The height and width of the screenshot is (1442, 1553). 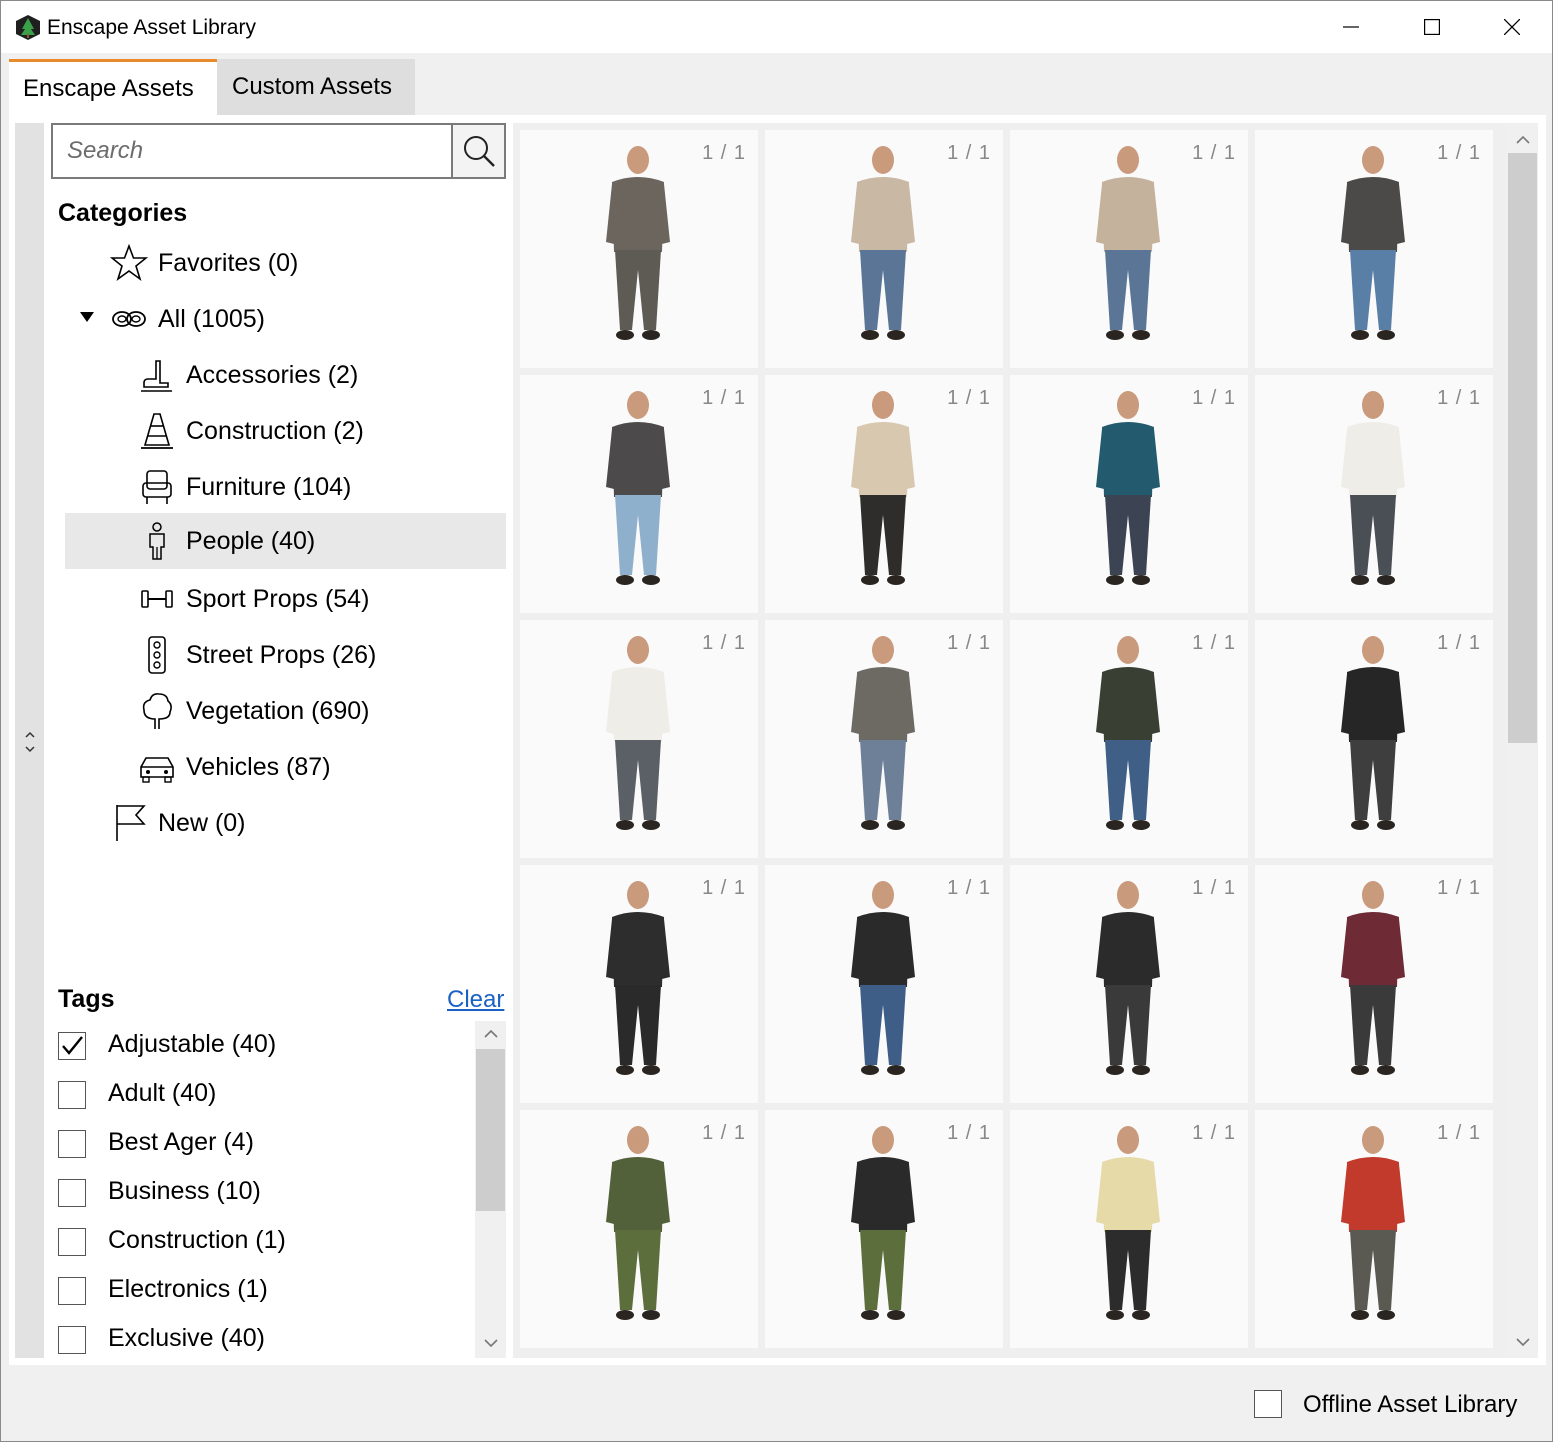 What do you see at coordinates (87, 317) in the screenshot?
I see `expand-arrow-icon` at bounding box center [87, 317].